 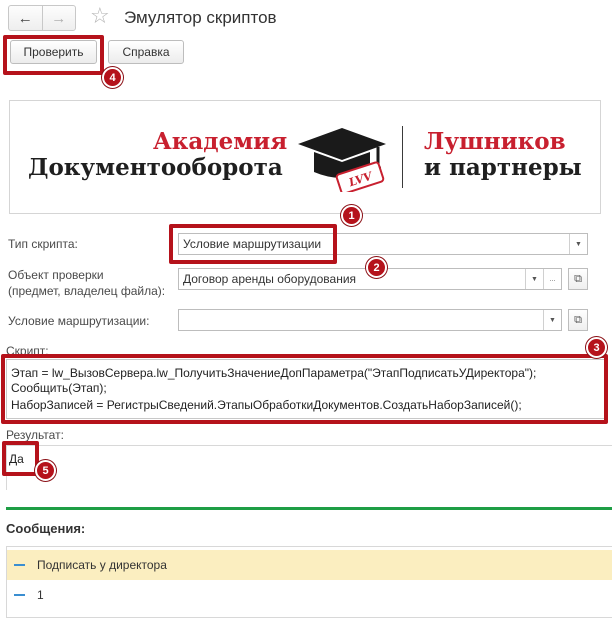 I want to click on callout-frame-result, so click(x=20, y=458).